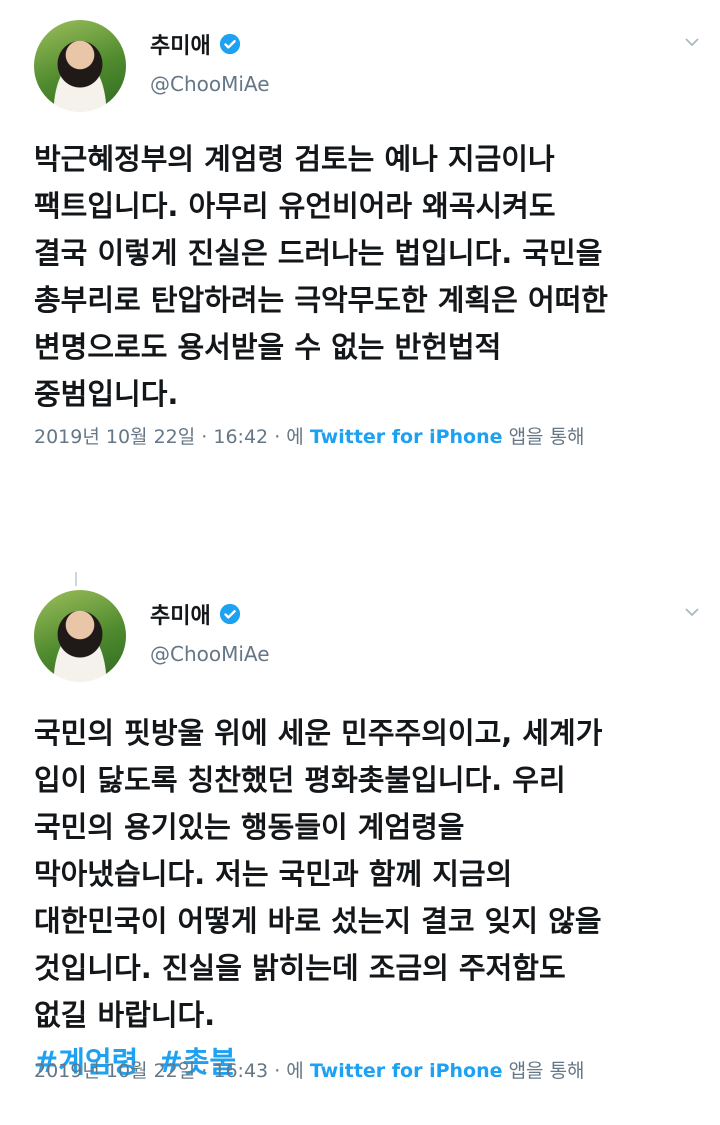 The width and height of the screenshot is (720, 1125). Describe the element at coordinates (240, 437) in the screenshot. I see `tweet-time: 16:42` at that location.